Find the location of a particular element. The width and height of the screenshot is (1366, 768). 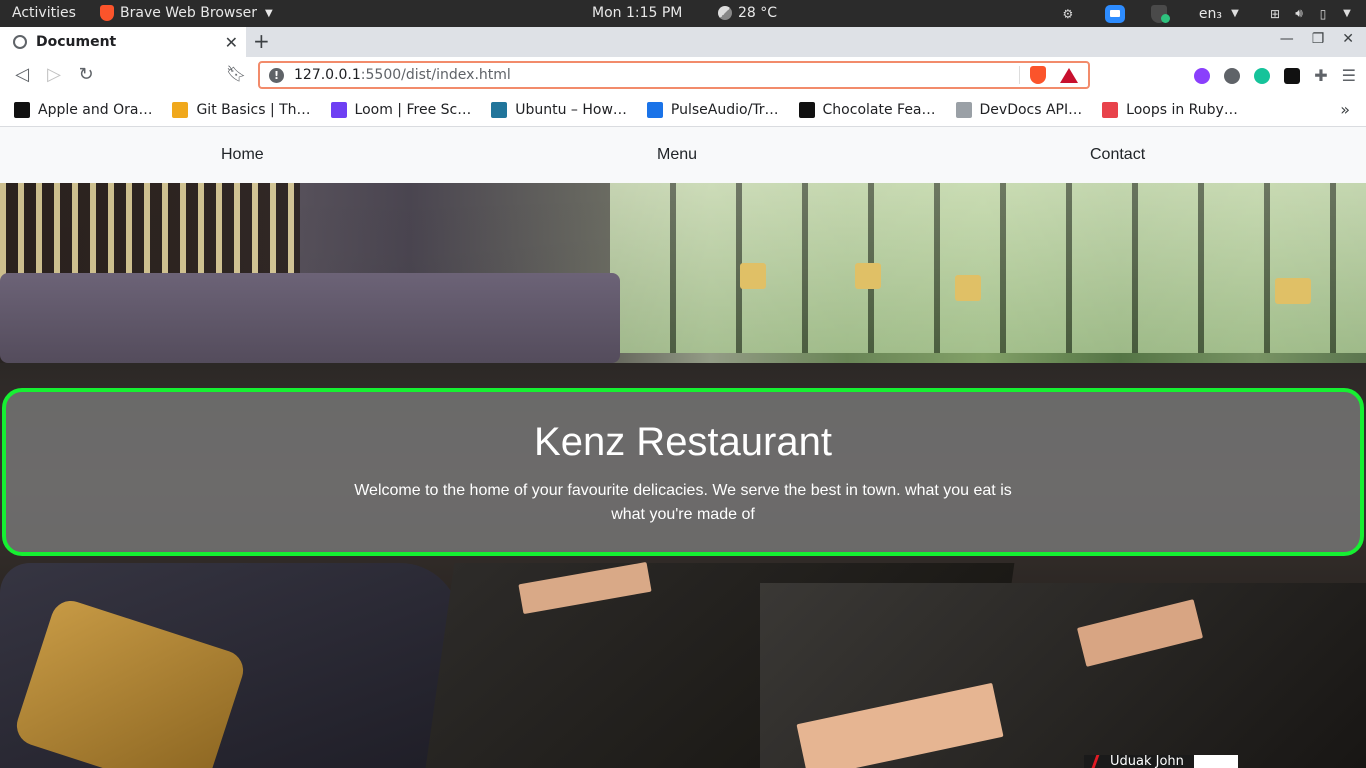

restaurant-title: Kenz Restaurant is located at coordinates (683, 442).